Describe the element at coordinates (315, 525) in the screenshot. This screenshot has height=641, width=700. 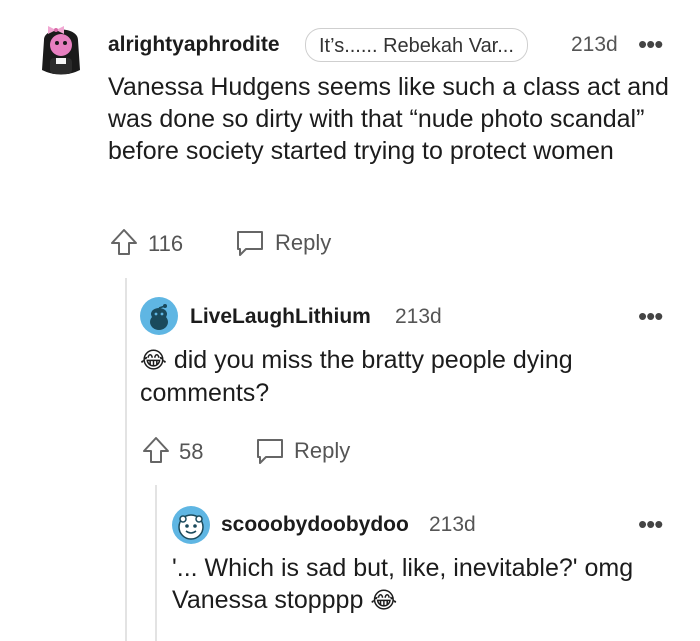
I see `comment-username: scooobydoobydoo` at that location.